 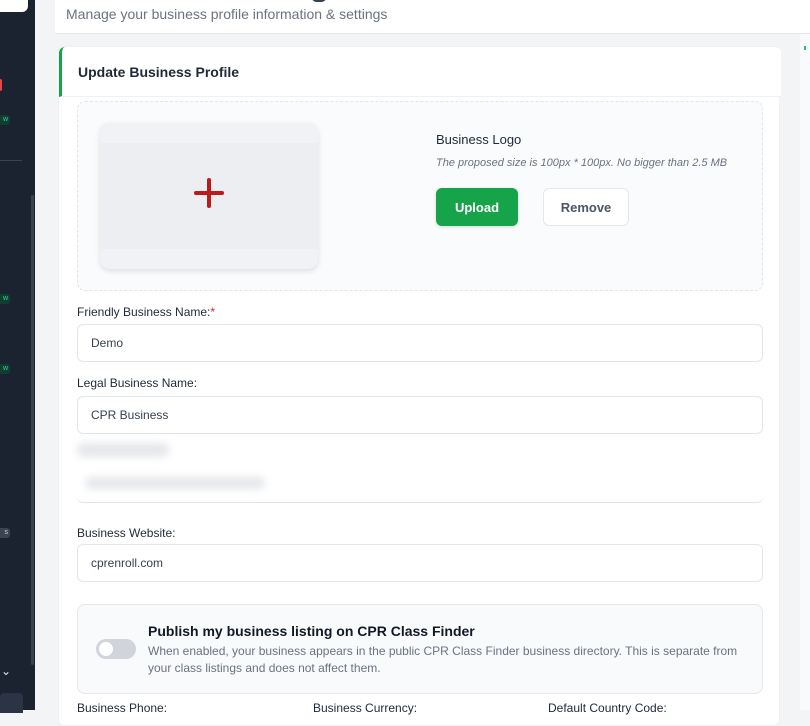 What do you see at coordinates (11, 160) in the screenshot?
I see `sidebar-divider` at bounding box center [11, 160].